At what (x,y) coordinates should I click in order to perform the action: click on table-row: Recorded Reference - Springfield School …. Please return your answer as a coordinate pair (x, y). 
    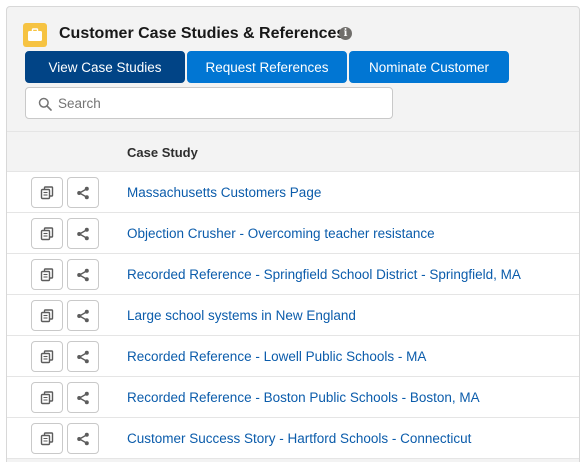
    Looking at the image, I should click on (293, 274).